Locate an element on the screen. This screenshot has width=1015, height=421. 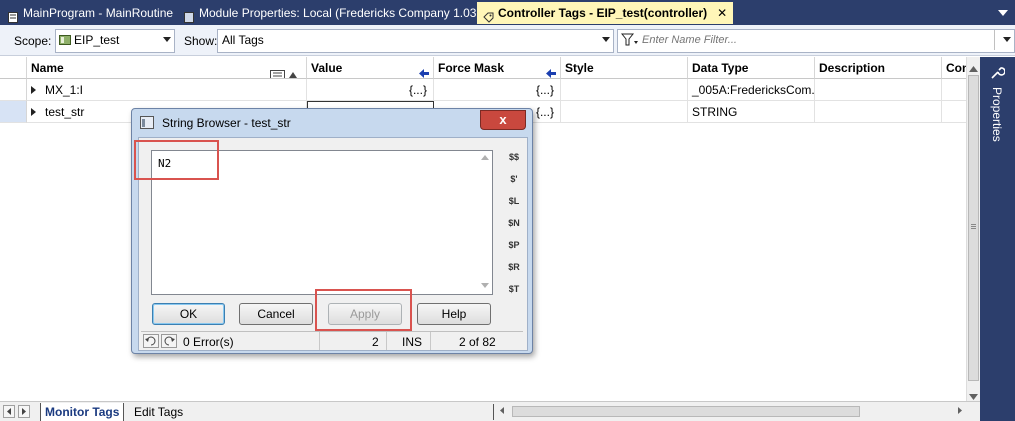
column-label: Name is located at coordinates (47, 68).